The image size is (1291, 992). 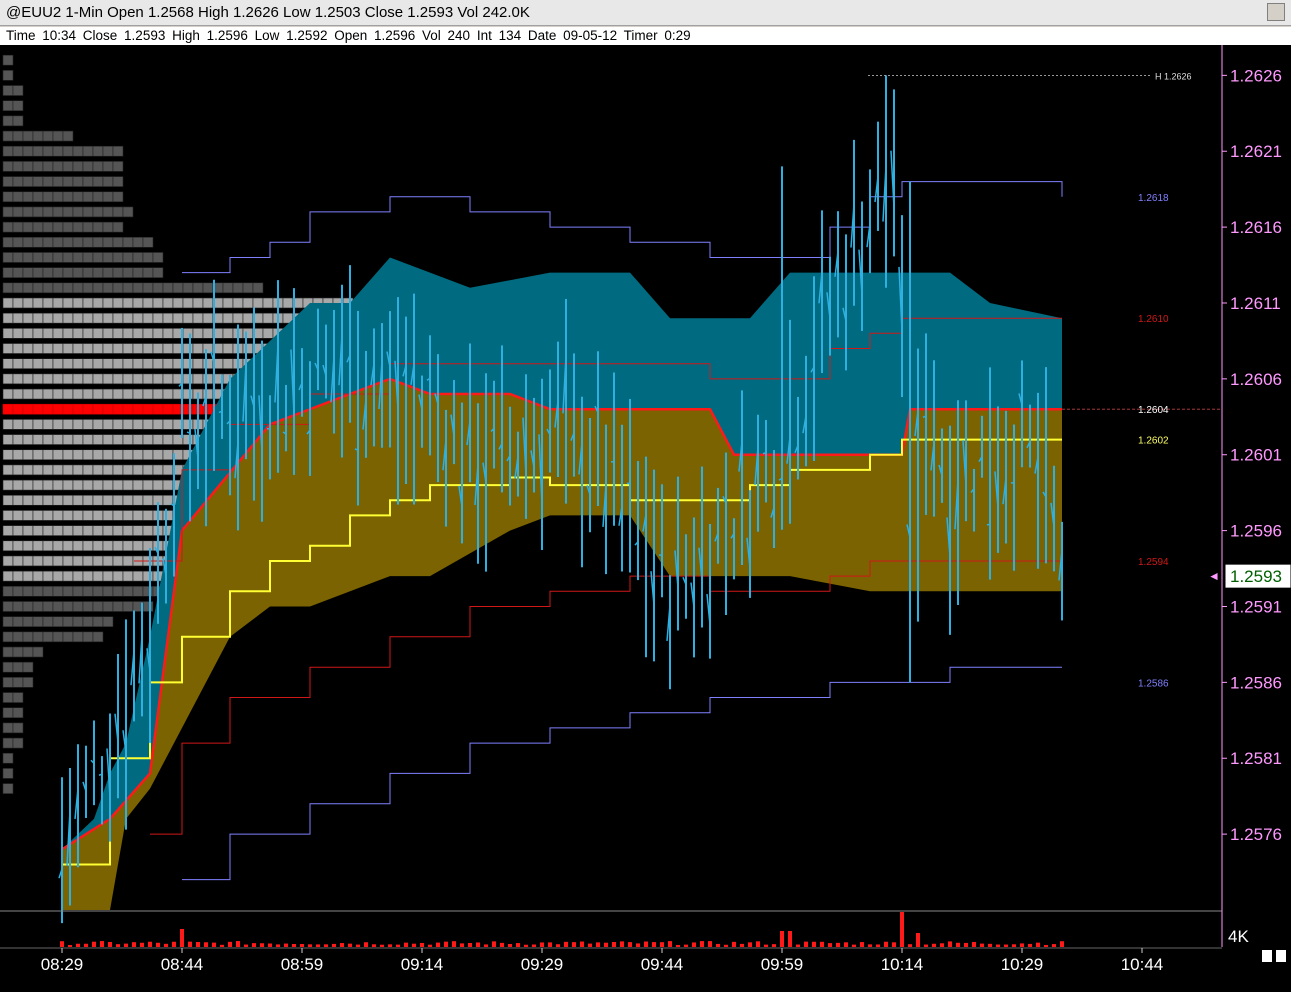 What do you see at coordinates (1256, 455) in the screenshot?
I see `y-tick-label: 1.2601` at bounding box center [1256, 455].